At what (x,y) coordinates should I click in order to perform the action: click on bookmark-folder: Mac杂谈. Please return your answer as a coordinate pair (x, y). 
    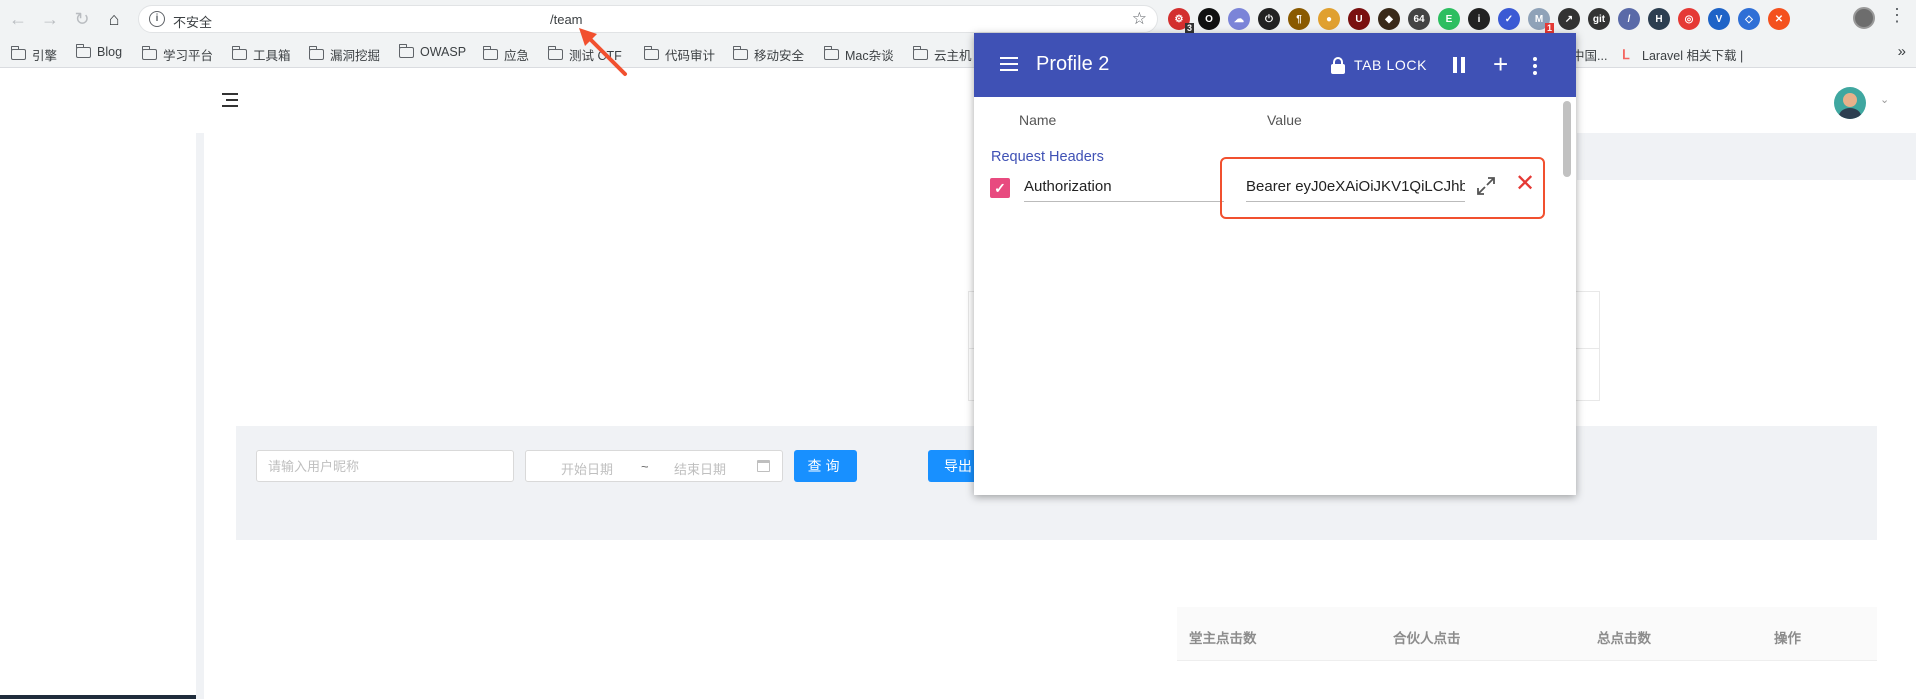
    Looking at the image, I should click on (858, 54).